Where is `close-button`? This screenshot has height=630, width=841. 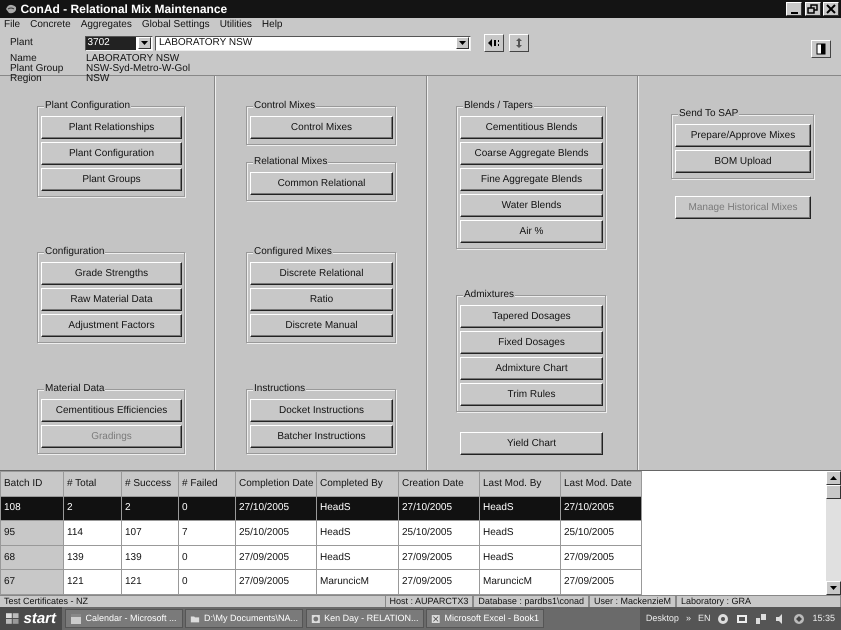
close-button is located at coordinates (831, 9).